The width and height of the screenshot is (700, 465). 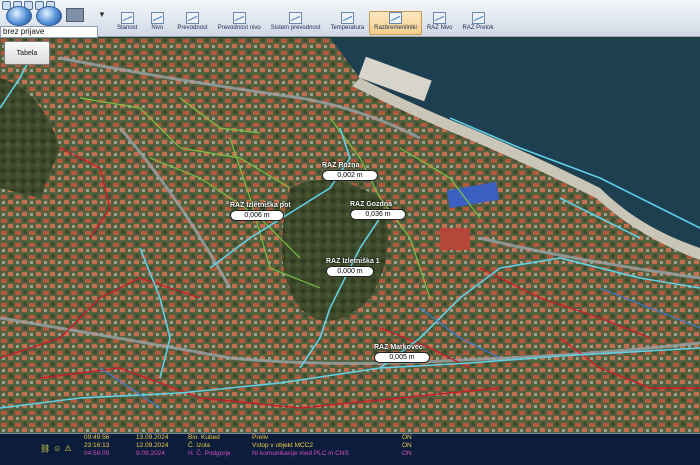 I want to click on raz-izletniska-pot-marker: RAZ Izletniška pot 0,006 m, so click(x=263, y=211).